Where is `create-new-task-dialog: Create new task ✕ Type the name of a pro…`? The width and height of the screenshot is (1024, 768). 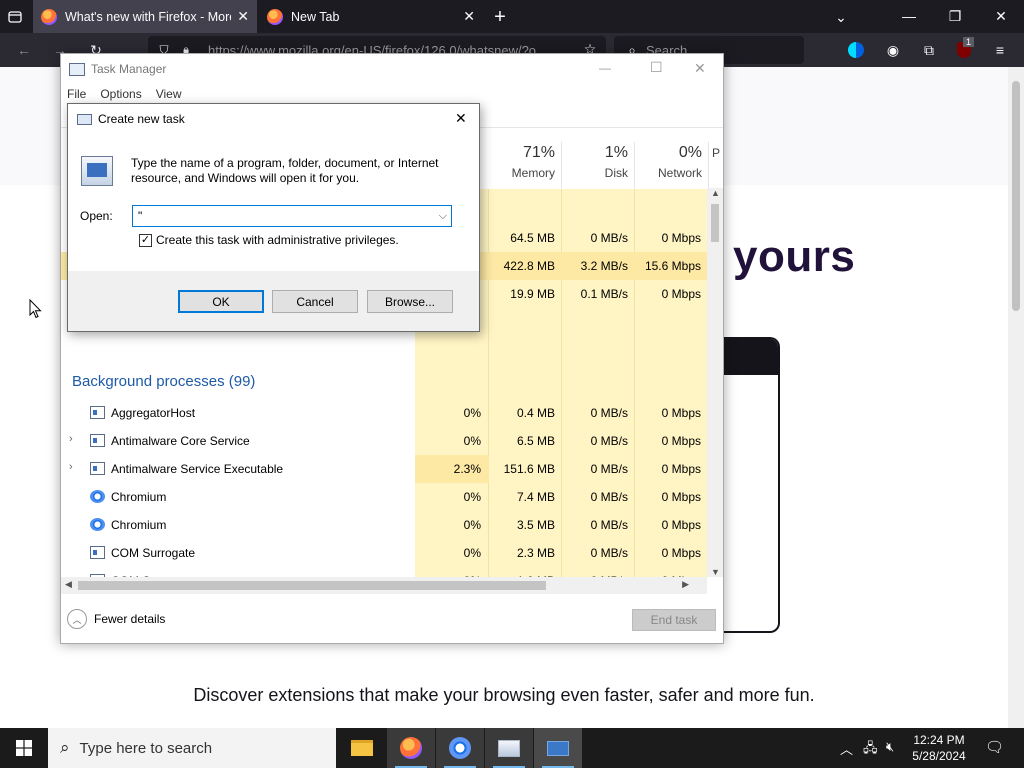
create-new-task-dialog: Create new task ✕ Type the name of a pro… is located at coordinates (273, 217).